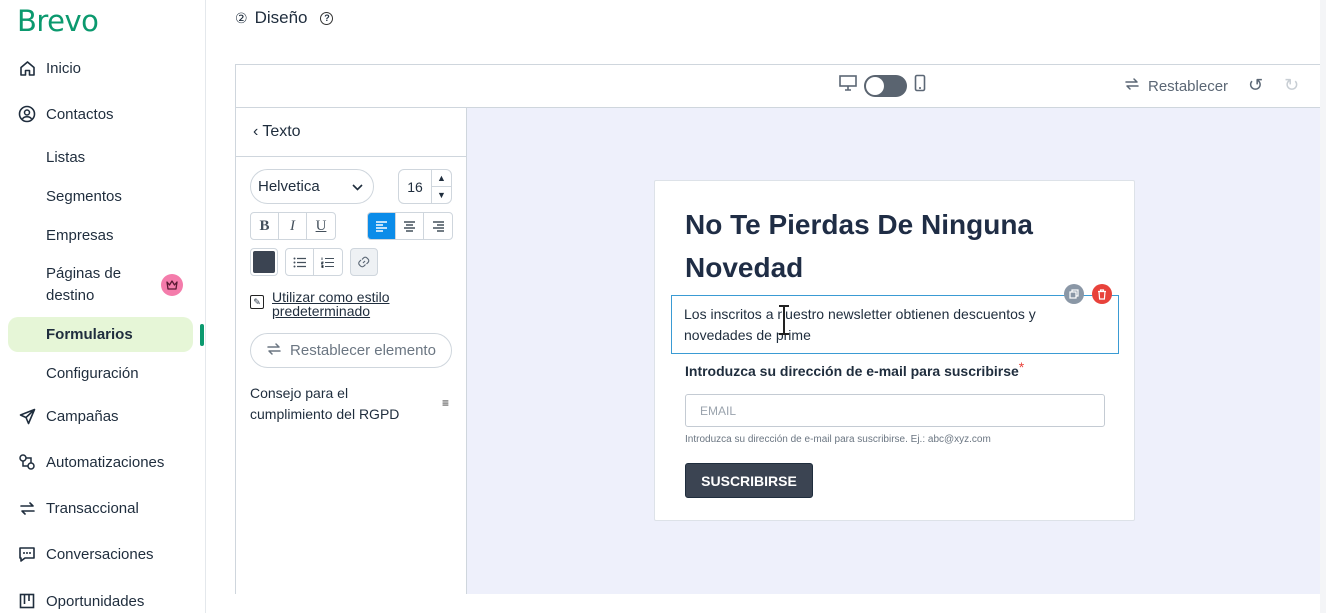 The image size is (1326, 613). I want to click on chevron-down-icon, so click(357, 186).